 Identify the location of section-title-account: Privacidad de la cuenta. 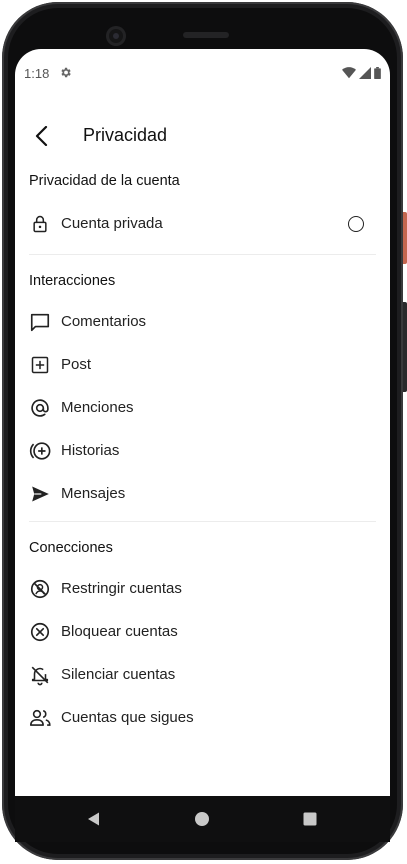
(104, 181).